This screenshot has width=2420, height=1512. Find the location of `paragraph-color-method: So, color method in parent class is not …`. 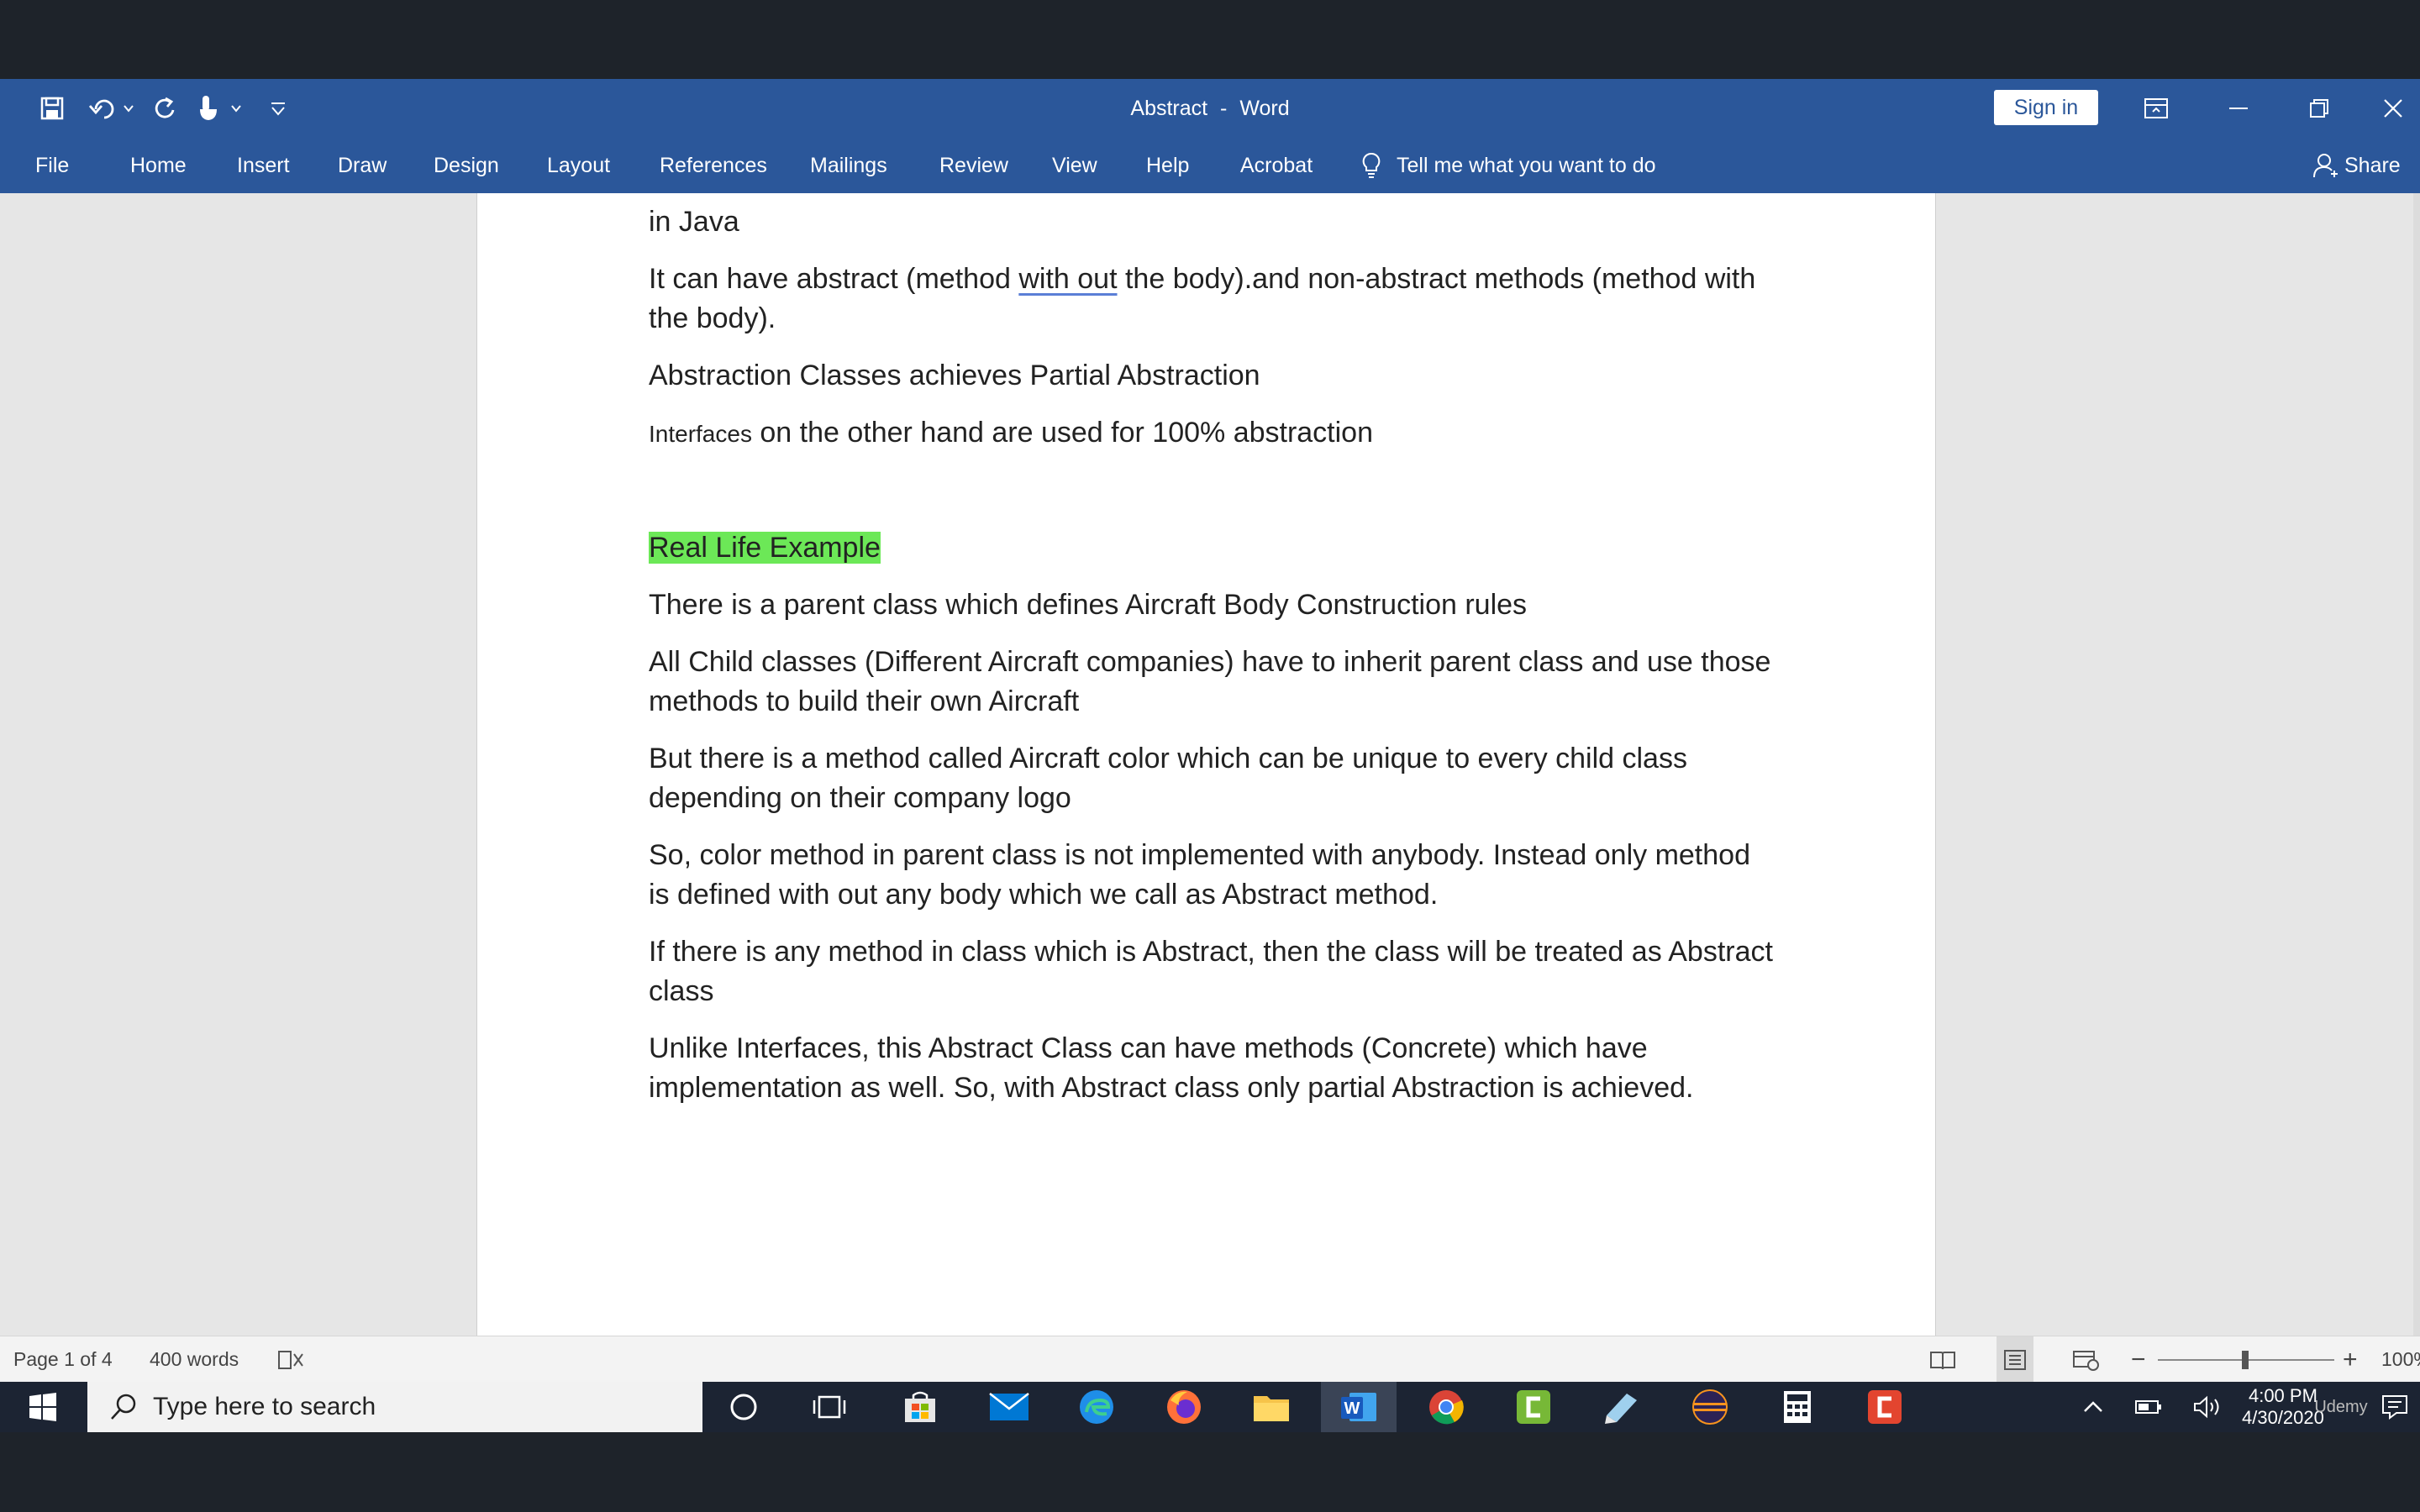

paragraph-color-method: So, color method in parent class is not … is located at coordinates (1199, 875).